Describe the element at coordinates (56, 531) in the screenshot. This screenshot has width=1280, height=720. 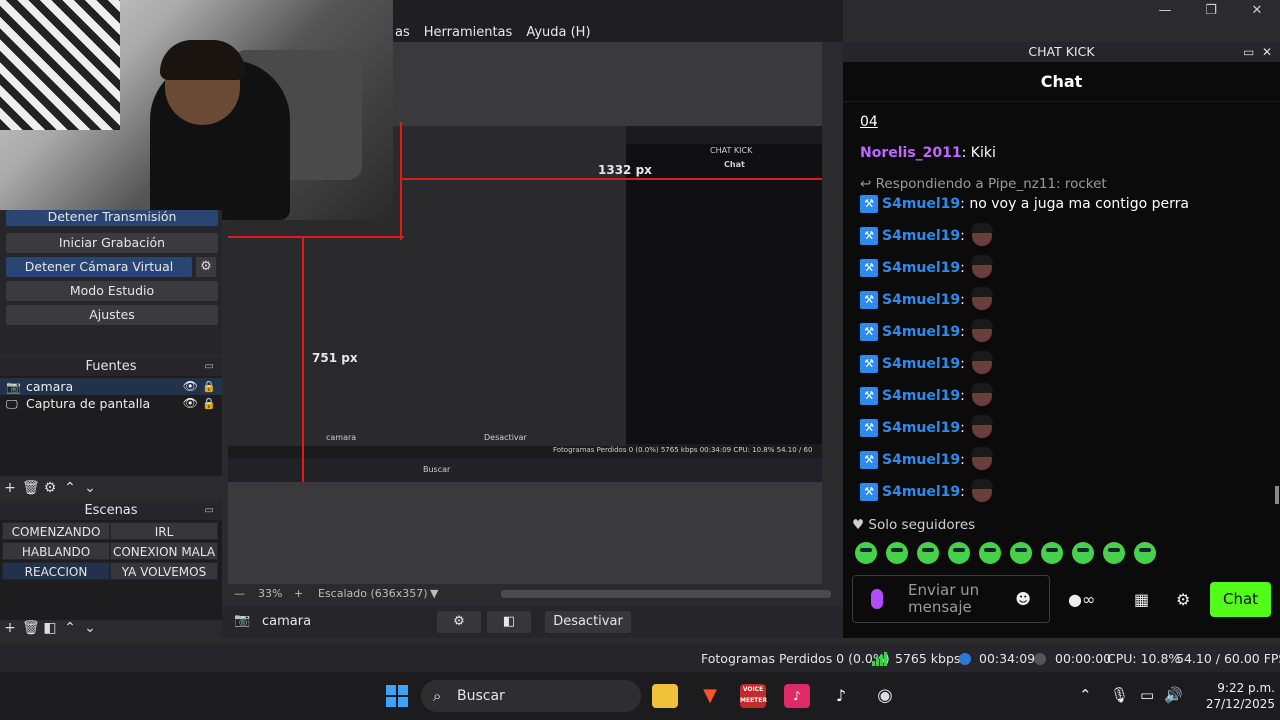
I see `scene-comenzando: COMENZANDO` at that location.